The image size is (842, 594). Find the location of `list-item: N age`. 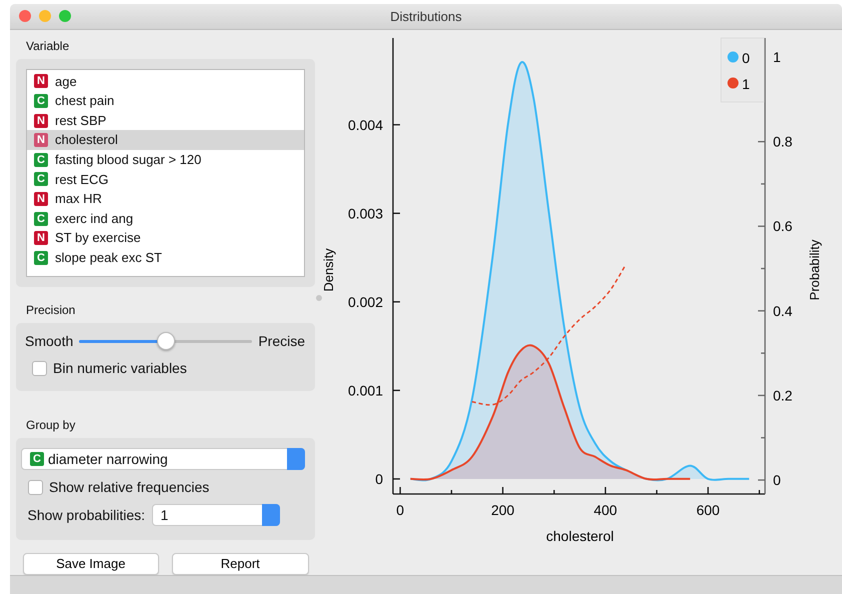

list-item: N age is located at coordinates (165, 82).